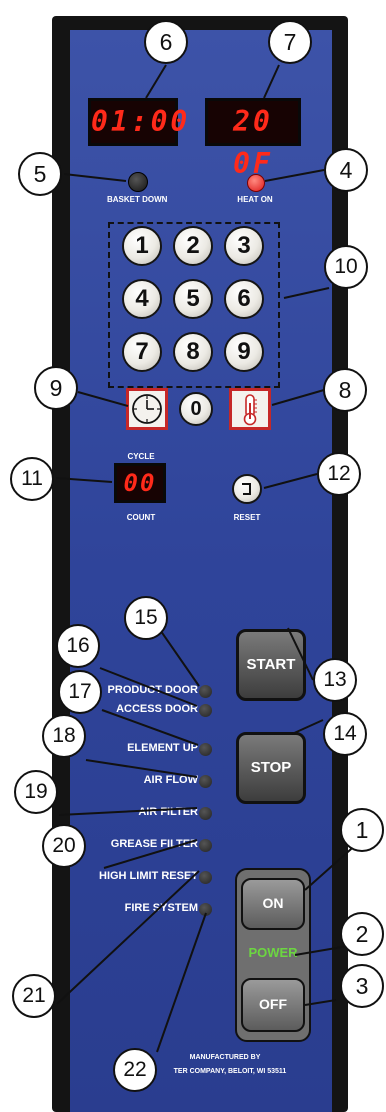 The height and width of the screenshot is (1112, 386). Describe the element at coordinates (345, 390) in the screenshot. I see `callout-8: 8` at that location.